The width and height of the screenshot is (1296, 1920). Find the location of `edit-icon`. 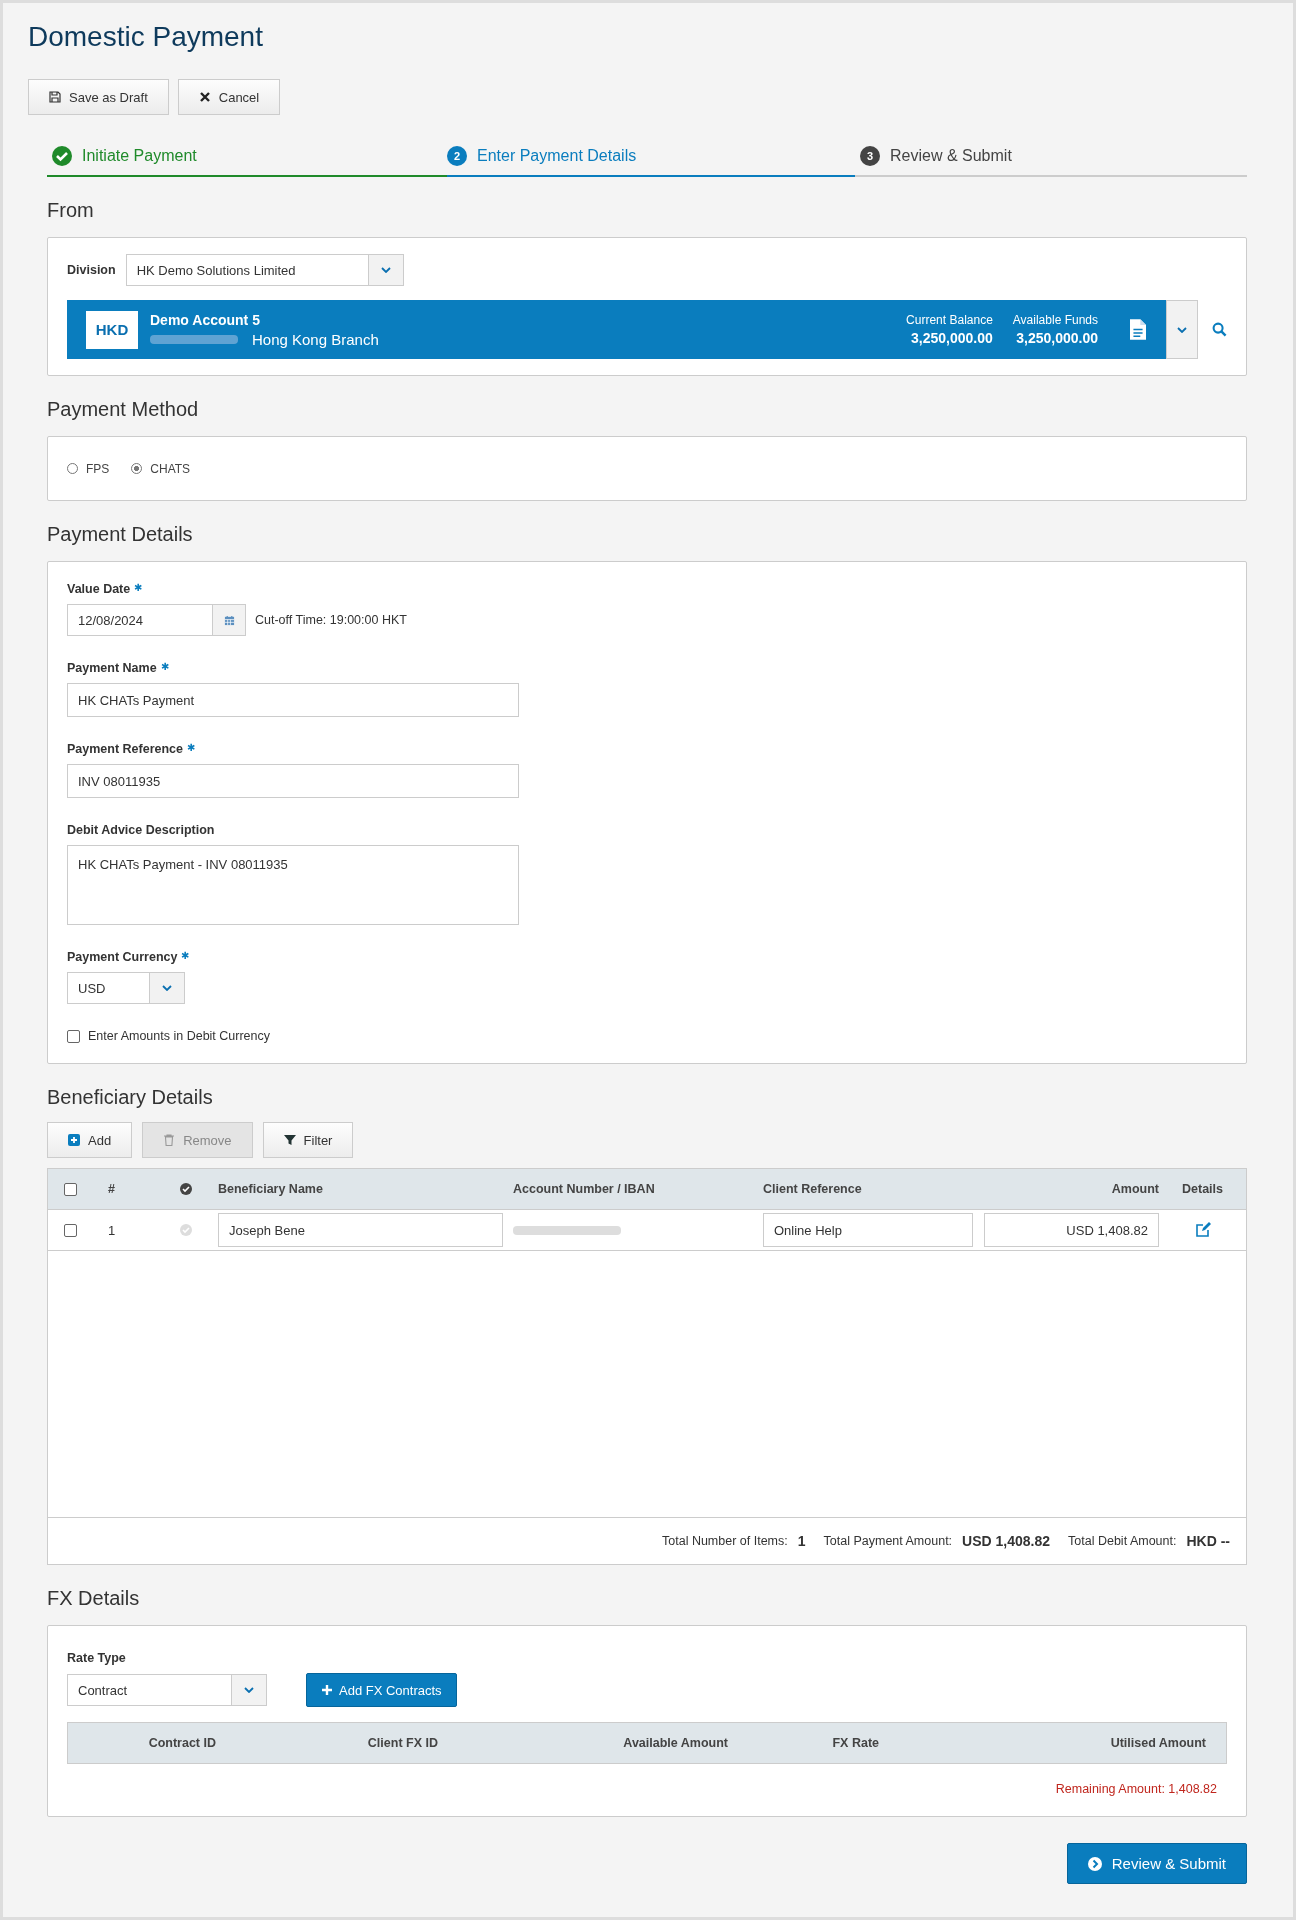

edit-icon is located at coordinates (1202, 1230).